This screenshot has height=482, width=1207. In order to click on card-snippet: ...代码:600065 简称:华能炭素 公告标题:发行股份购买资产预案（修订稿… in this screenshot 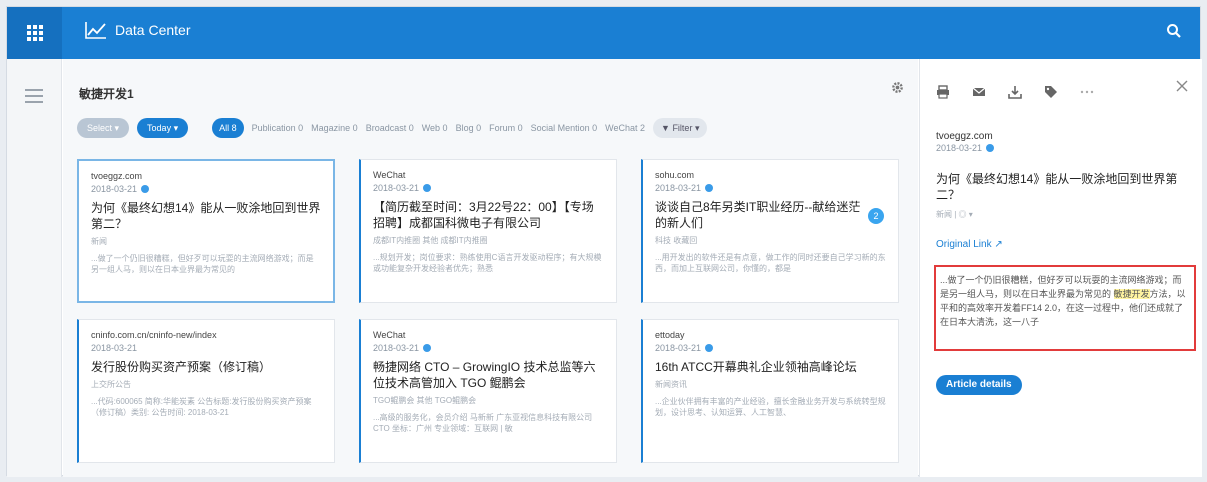, I will do `click(201, 407)`.